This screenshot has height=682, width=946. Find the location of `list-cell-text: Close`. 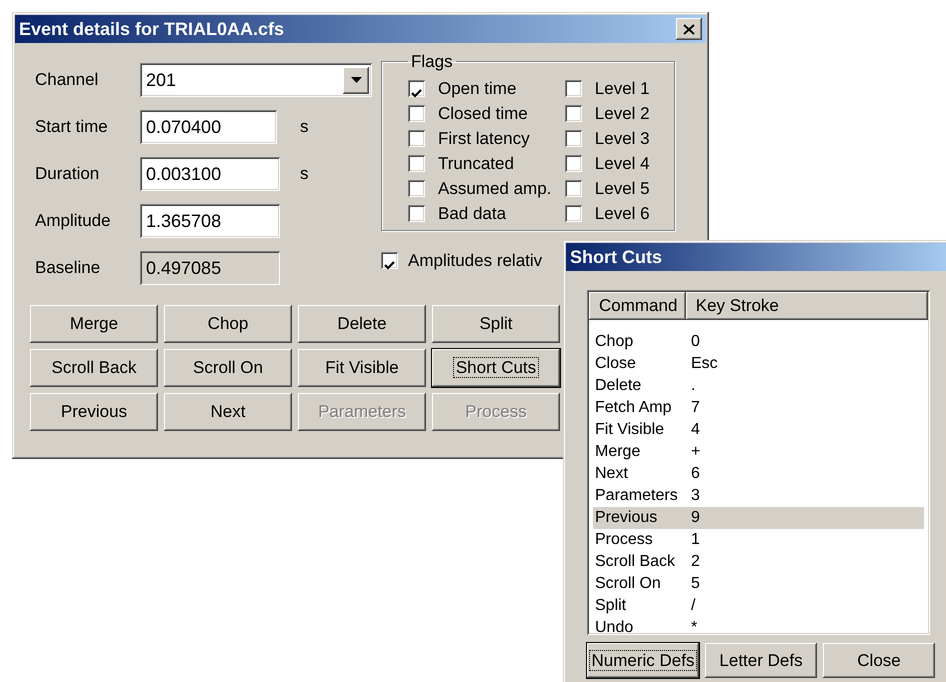

list-cell-text: Close is located at coordinates (615, 364).